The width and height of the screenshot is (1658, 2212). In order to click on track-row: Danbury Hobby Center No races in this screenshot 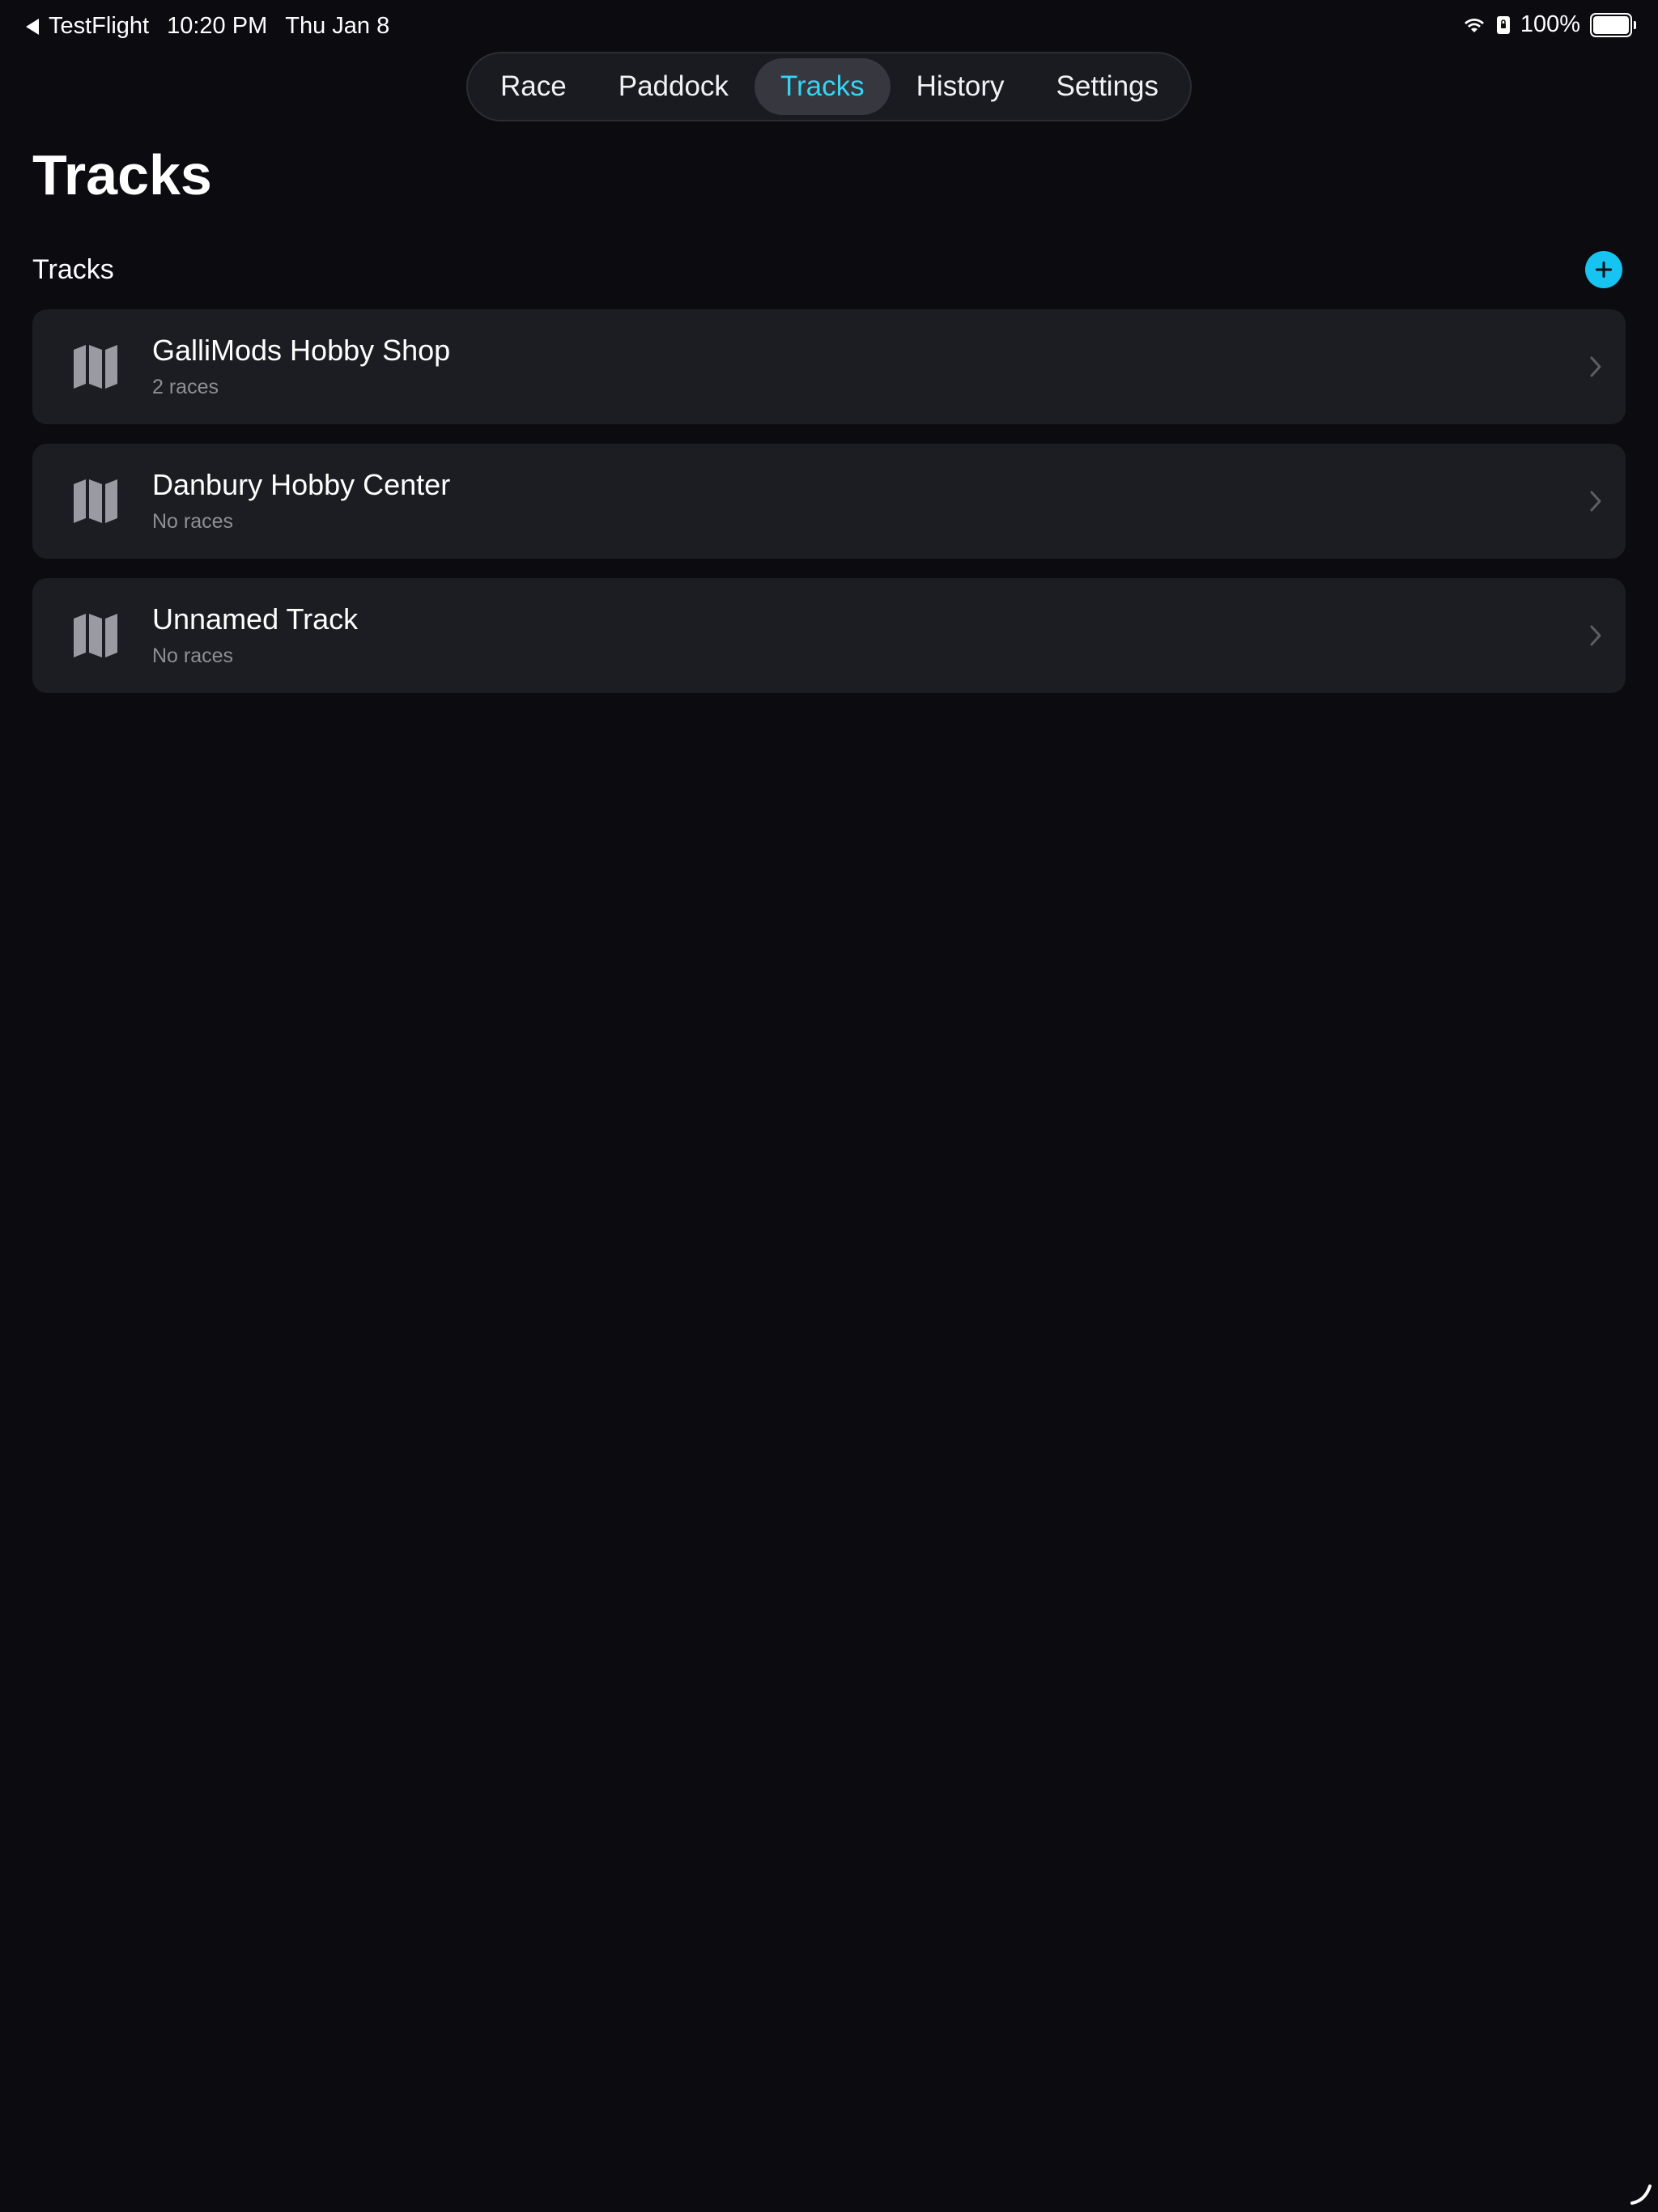, I will do `click(829, 502)`.